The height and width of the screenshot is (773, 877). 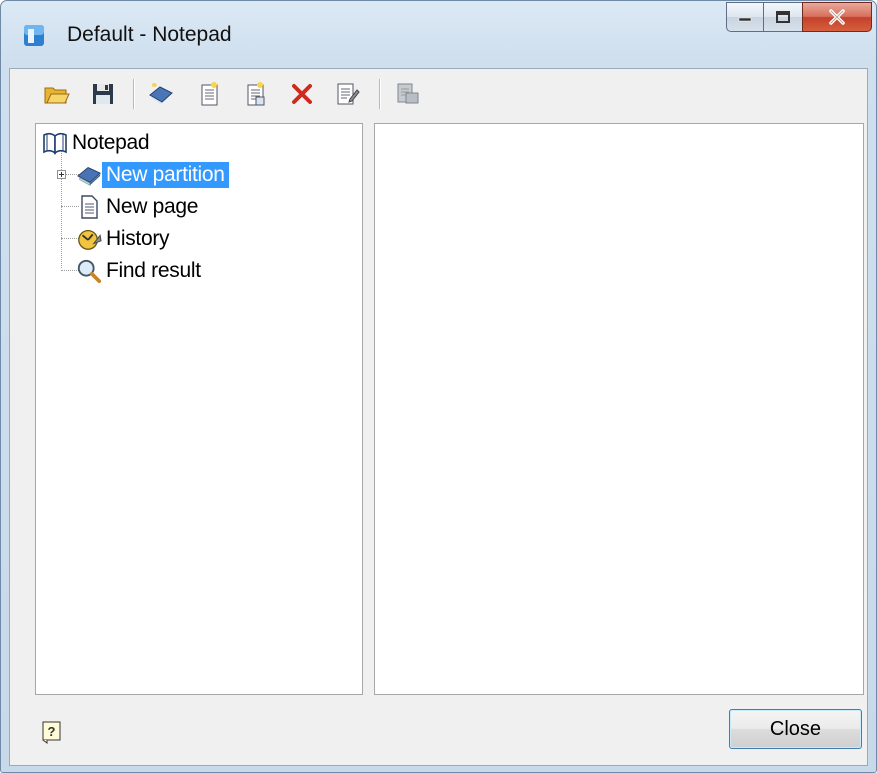 What do you see at coordinates (34, 35) in the screenshot?
I see `app-icon` at bounding box center [34, 35].